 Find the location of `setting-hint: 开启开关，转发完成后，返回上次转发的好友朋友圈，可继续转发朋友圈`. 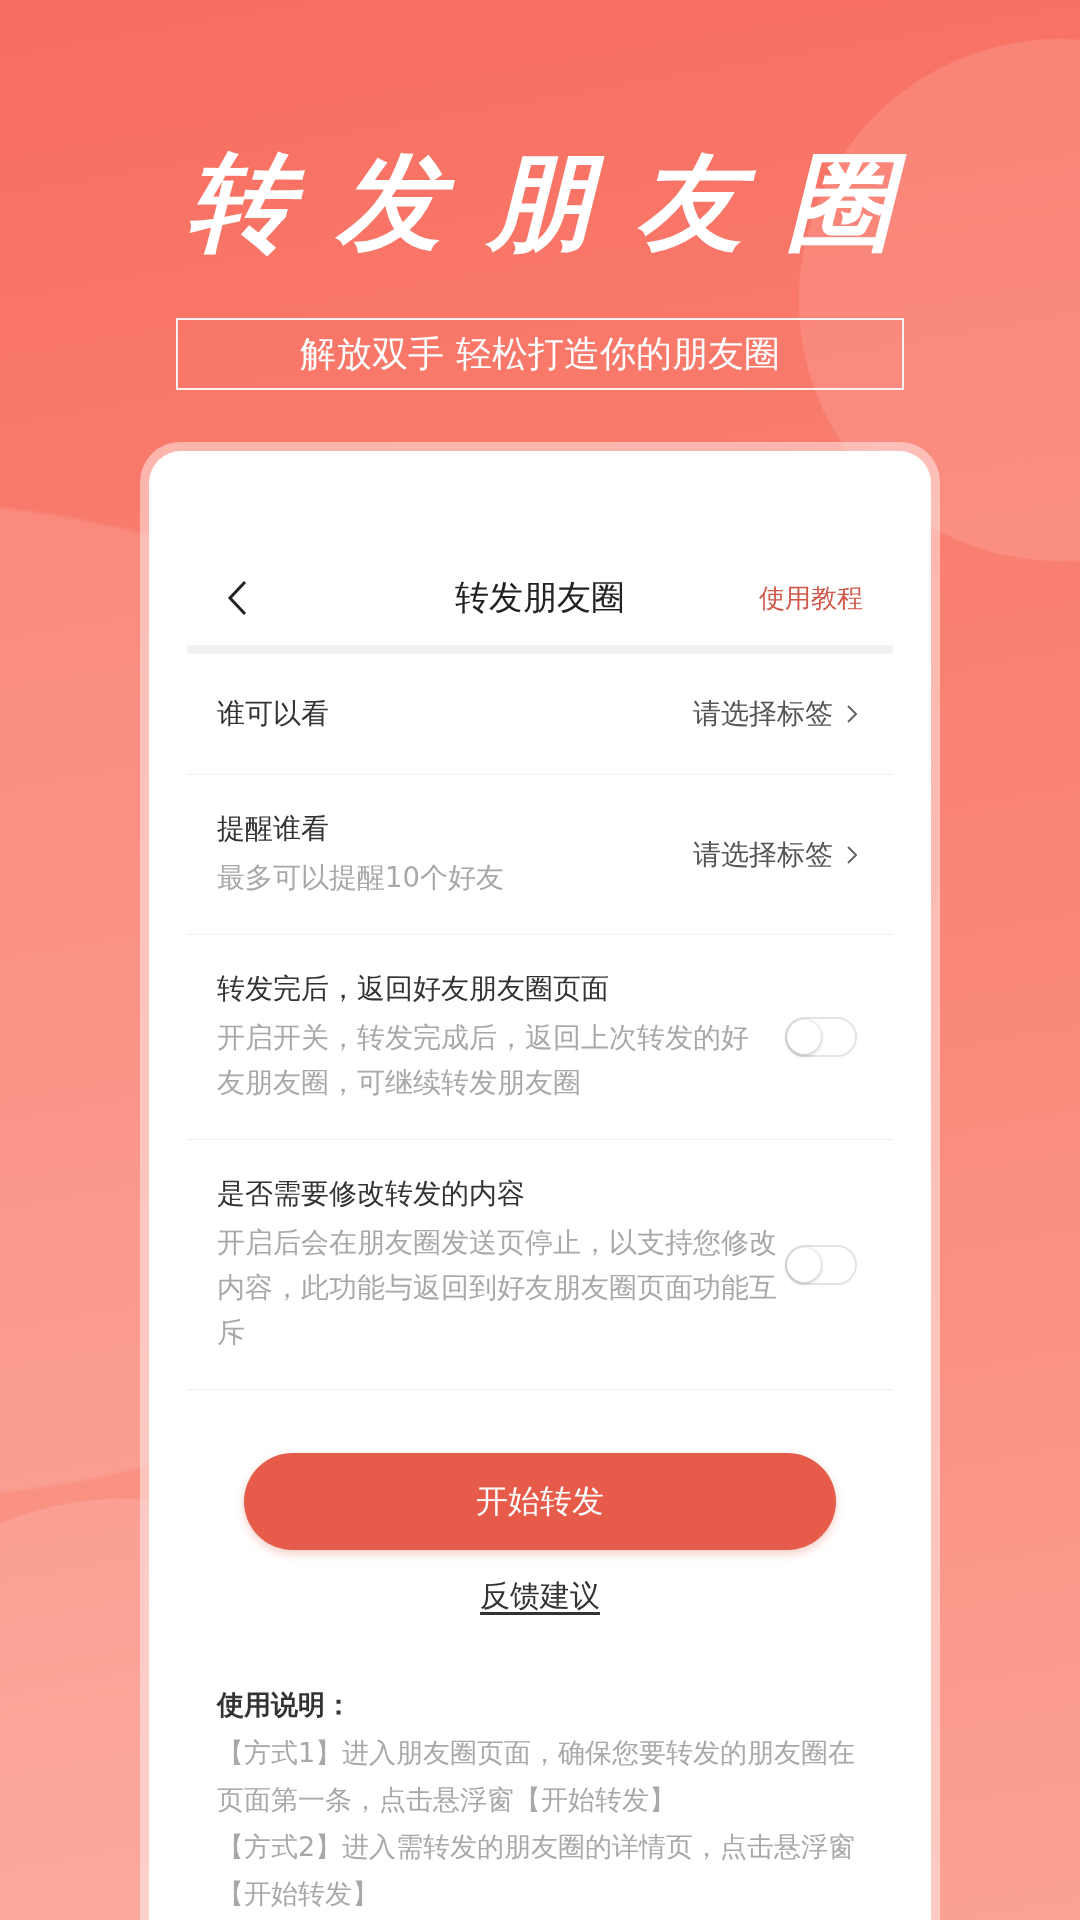

setting-hint: 开启开关，转发完成后，返回上次转发的好友朋友圈，可继续转发朋友圈 is located at coordinates (483, 1060).